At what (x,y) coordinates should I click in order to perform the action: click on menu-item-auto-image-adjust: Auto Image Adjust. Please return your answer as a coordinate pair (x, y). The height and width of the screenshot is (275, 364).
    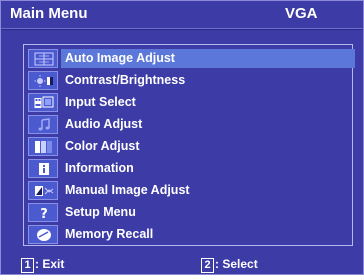
    Looking at the image, I should click on (191, 59).